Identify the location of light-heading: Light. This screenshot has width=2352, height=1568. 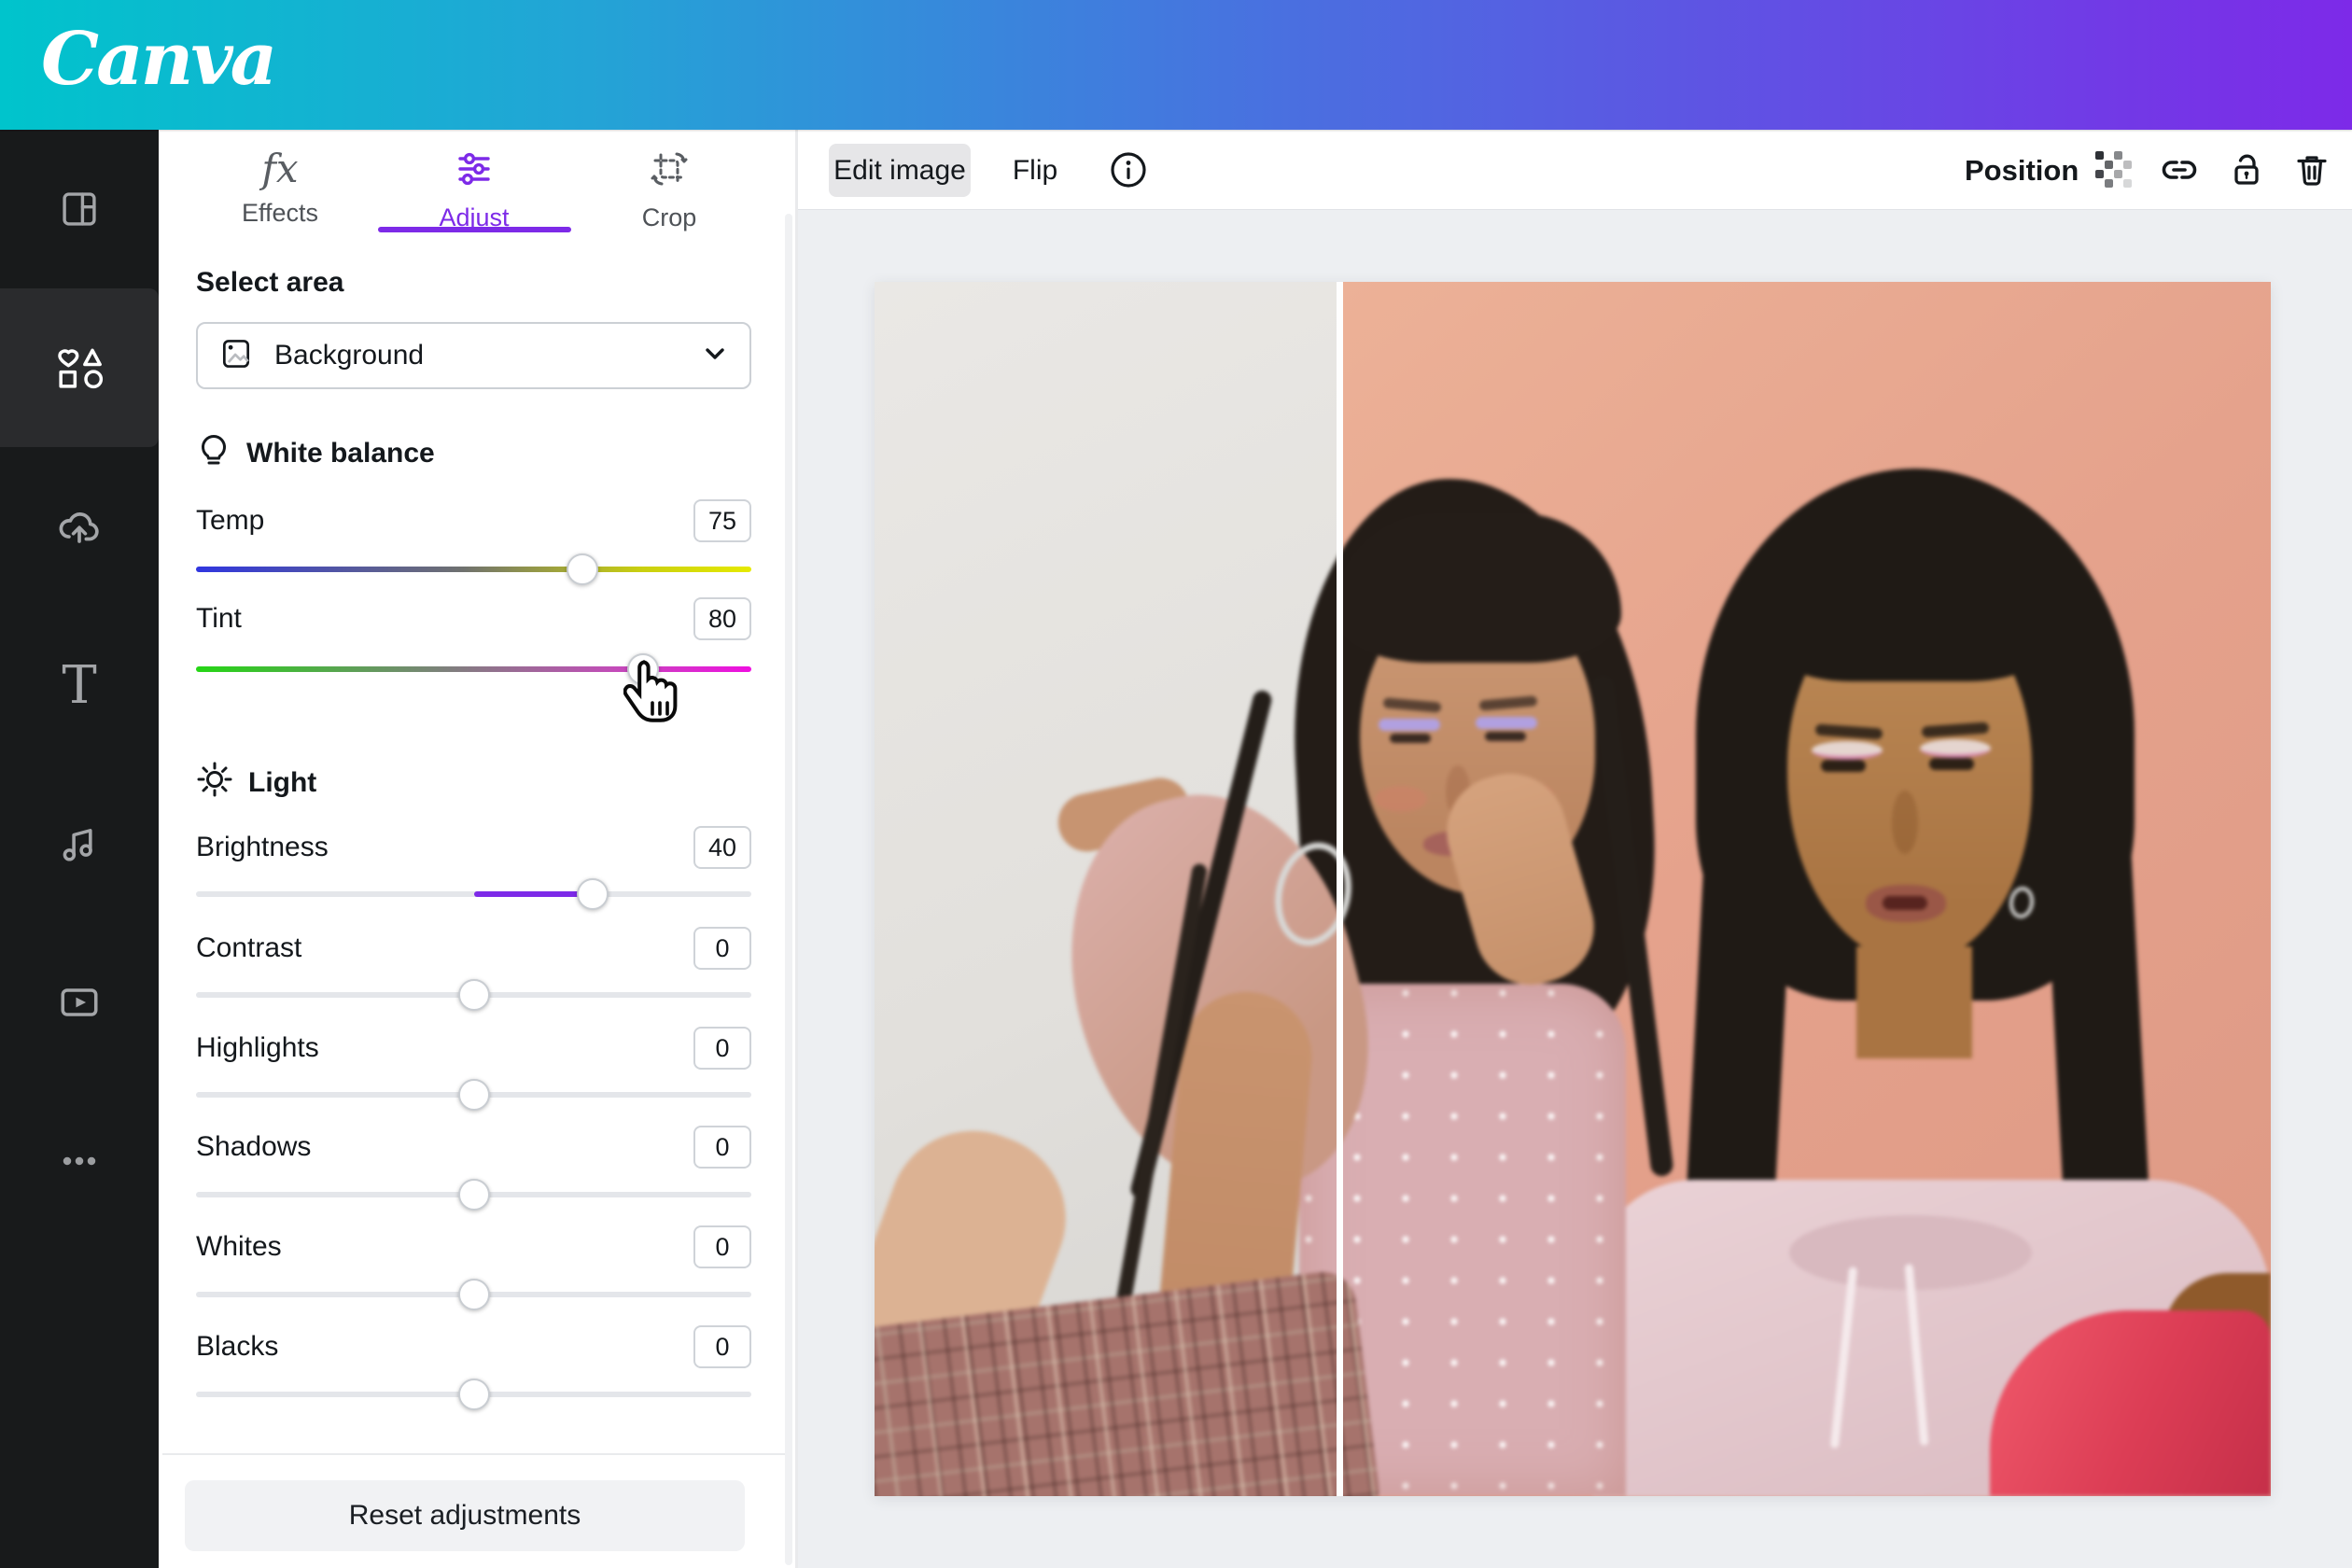
(256, 783).